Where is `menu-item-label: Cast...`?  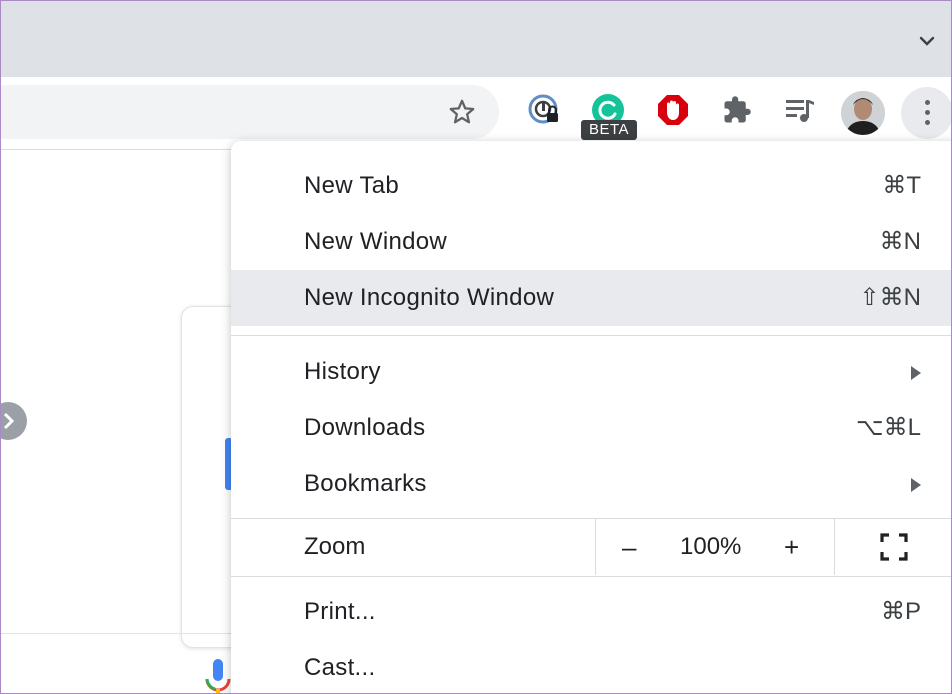
menu-item-label: Cast... is located at coordinates (340, 667).